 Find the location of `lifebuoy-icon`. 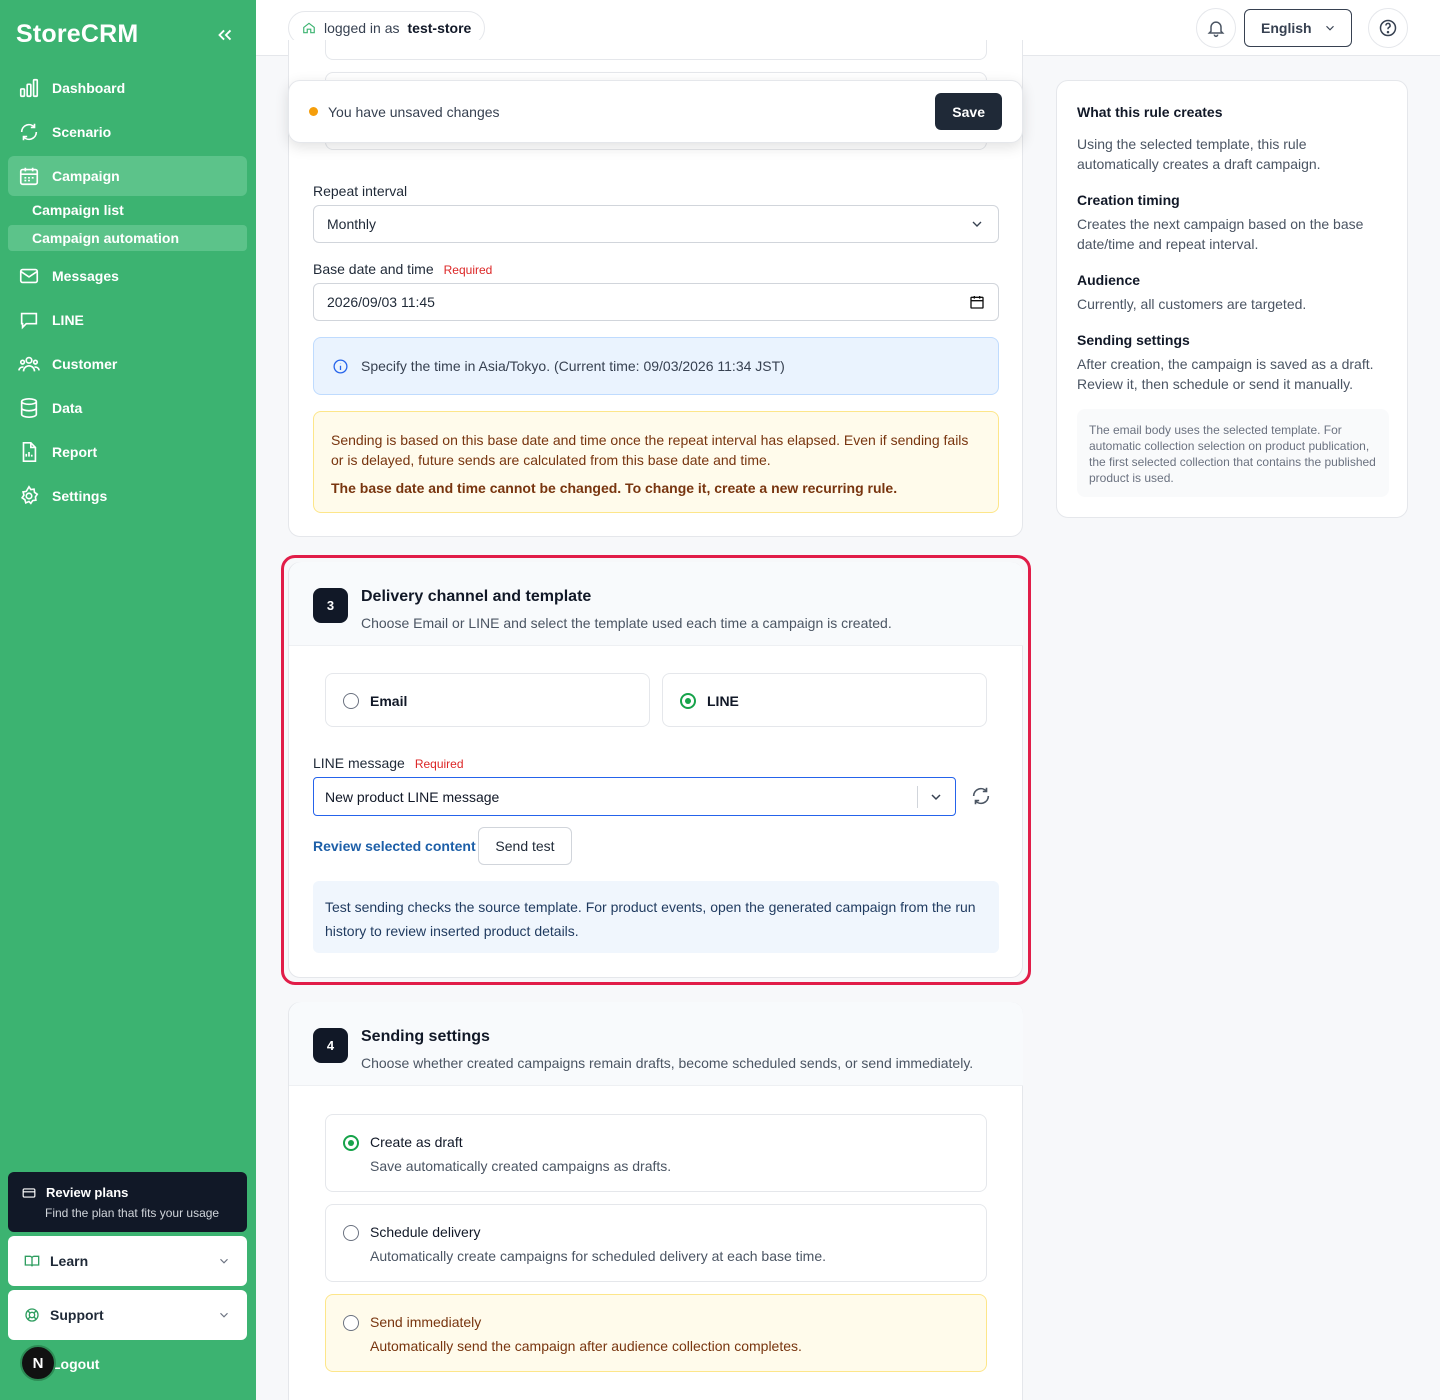

lifebuoy-icon is located at coordinates (32, 1315).